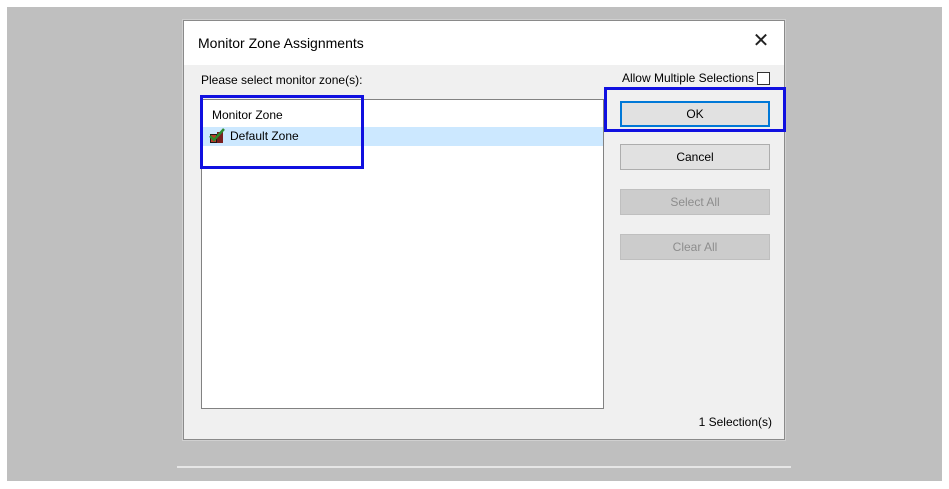 This screenshot has height=489, width=949. Describe the element at coordinates (281, 43) in the screenshot. I see `dialog-title: Monitor Zone Assignments` at that location.